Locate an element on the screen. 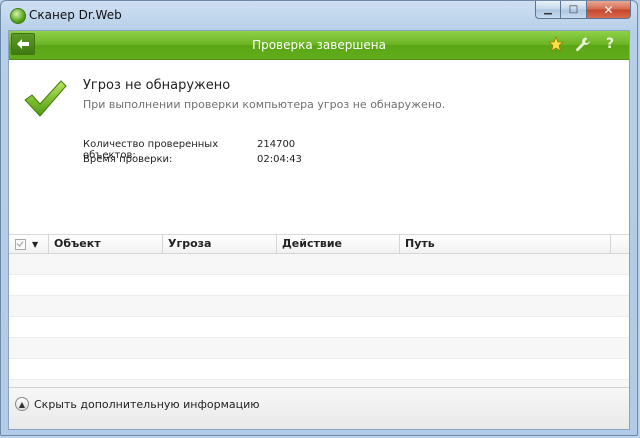 Image resolution: width=640 pixels, height=438 pixels. stat-label: Время проверки: is located at coordinates (128, 159).